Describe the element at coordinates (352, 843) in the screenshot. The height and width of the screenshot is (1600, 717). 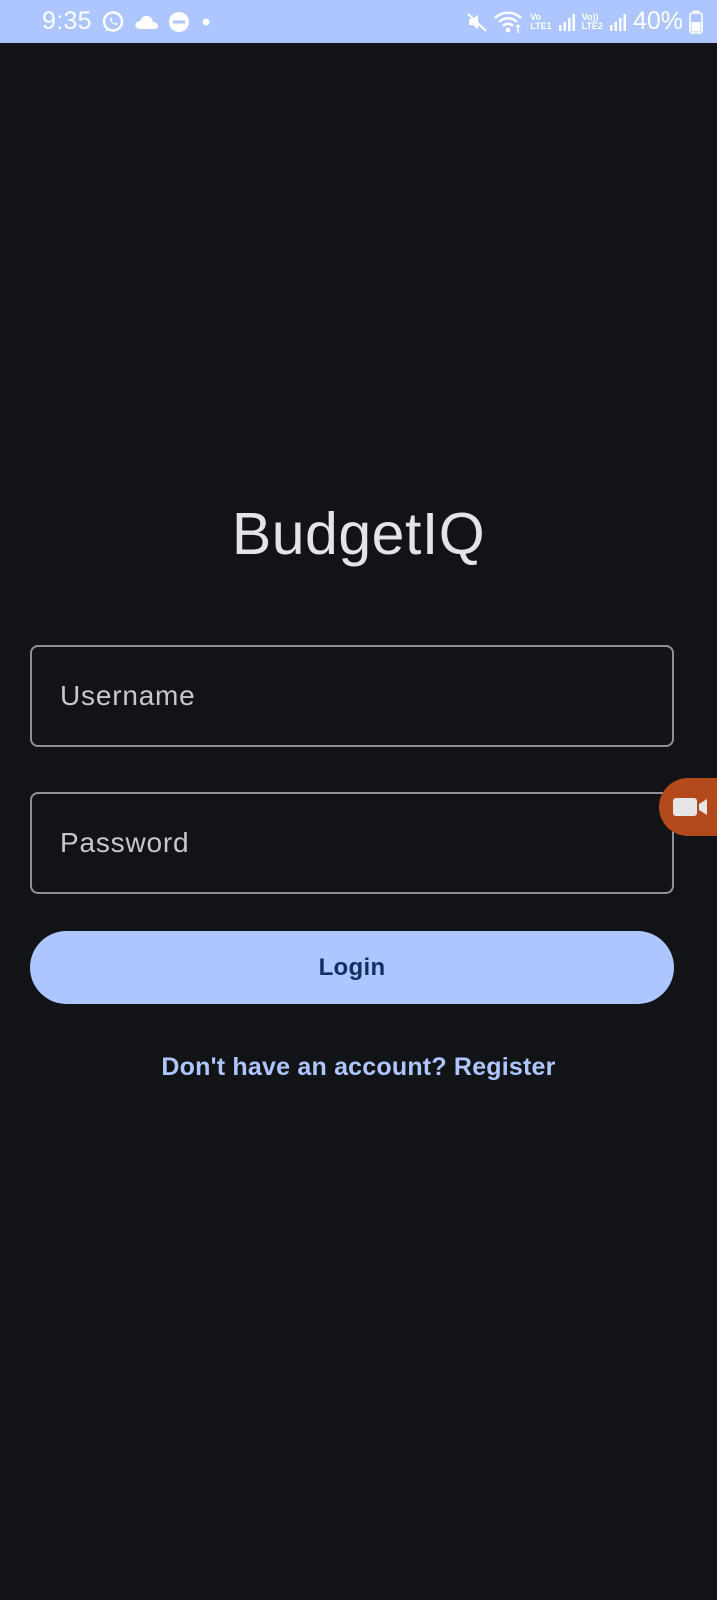
I see `password-field` at that location.